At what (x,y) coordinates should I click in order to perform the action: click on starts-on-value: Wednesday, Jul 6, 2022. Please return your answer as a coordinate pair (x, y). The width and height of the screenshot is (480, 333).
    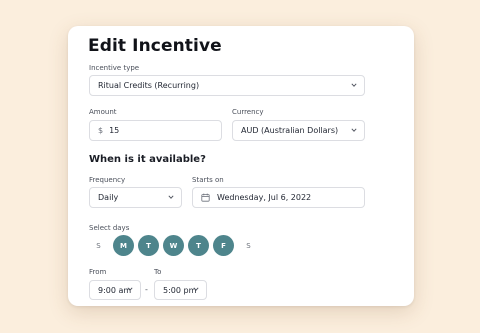
    Looking at the image, I should click on (264, 197).